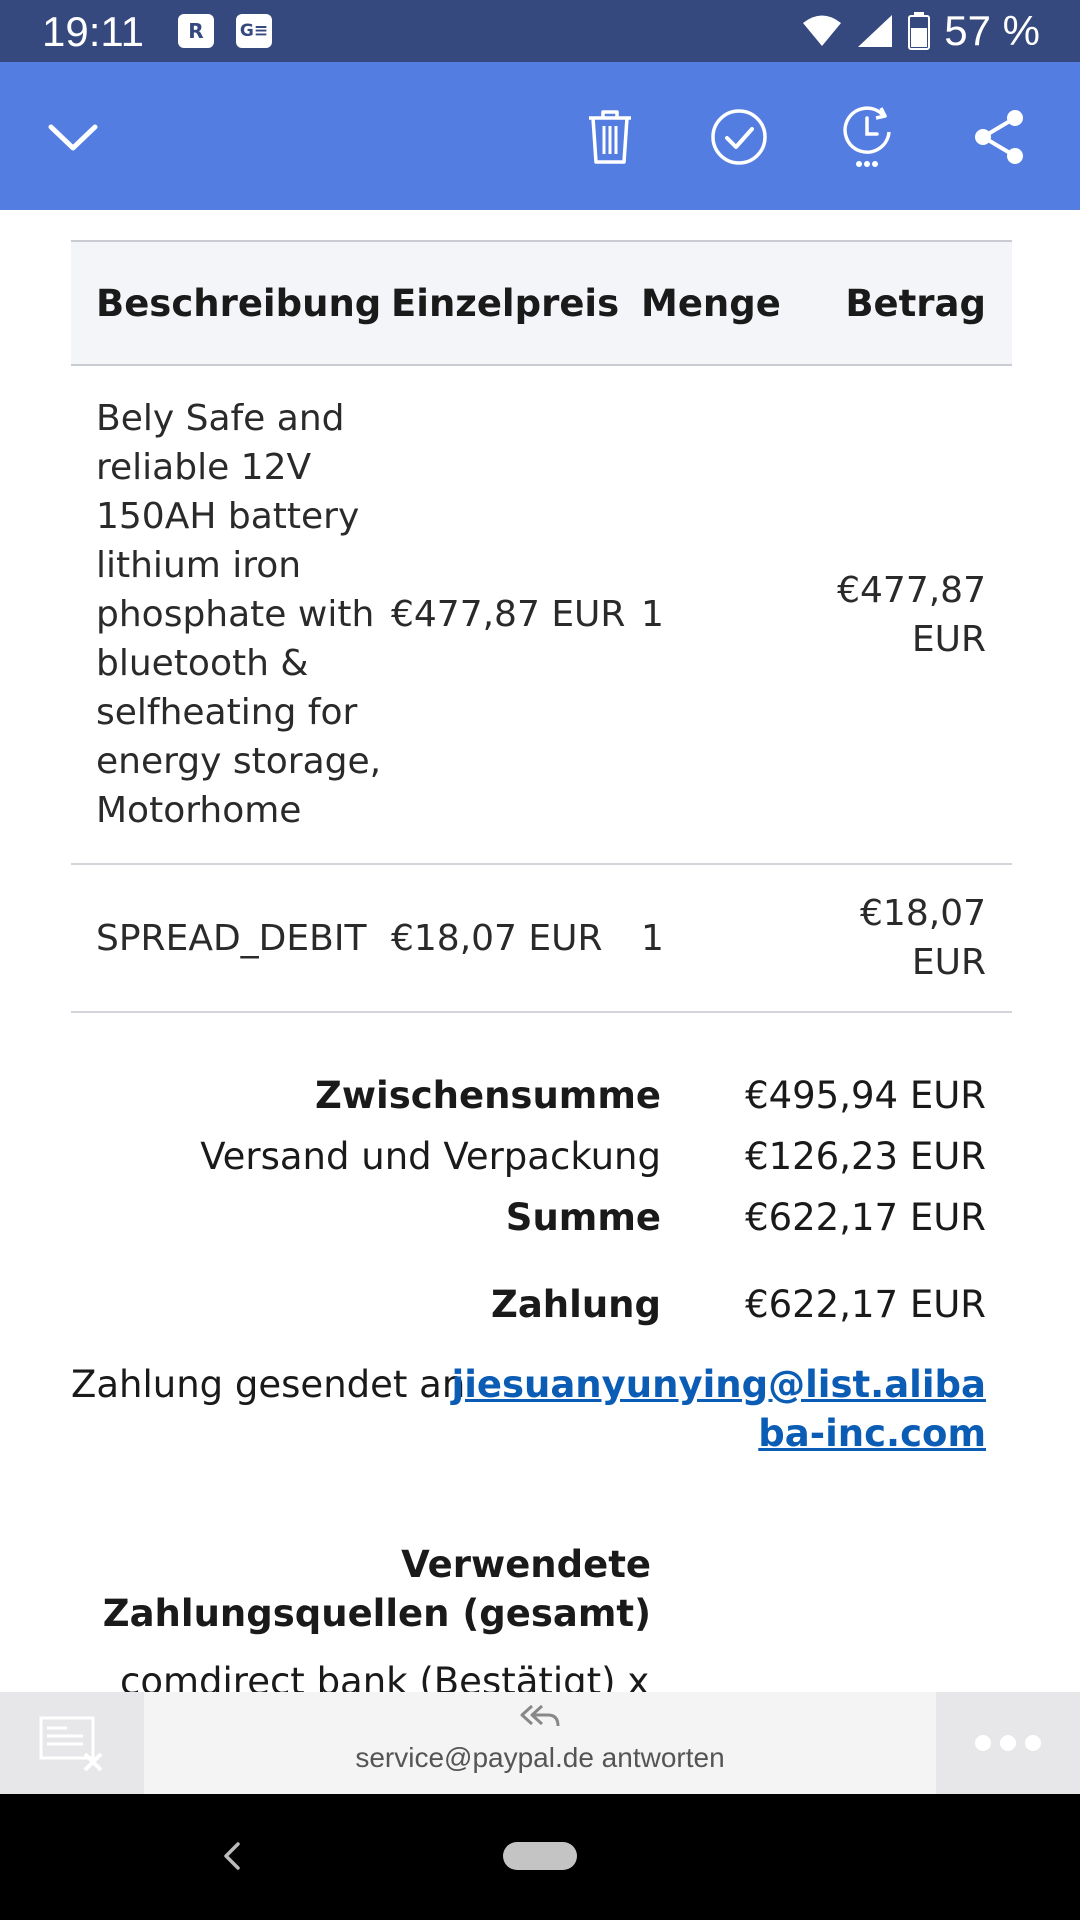 Image resolution: width=1080 pixels, height=1920 pixels. I want to click on status-bar: 19:11 R G≡ 57 %, so click(540, 31).